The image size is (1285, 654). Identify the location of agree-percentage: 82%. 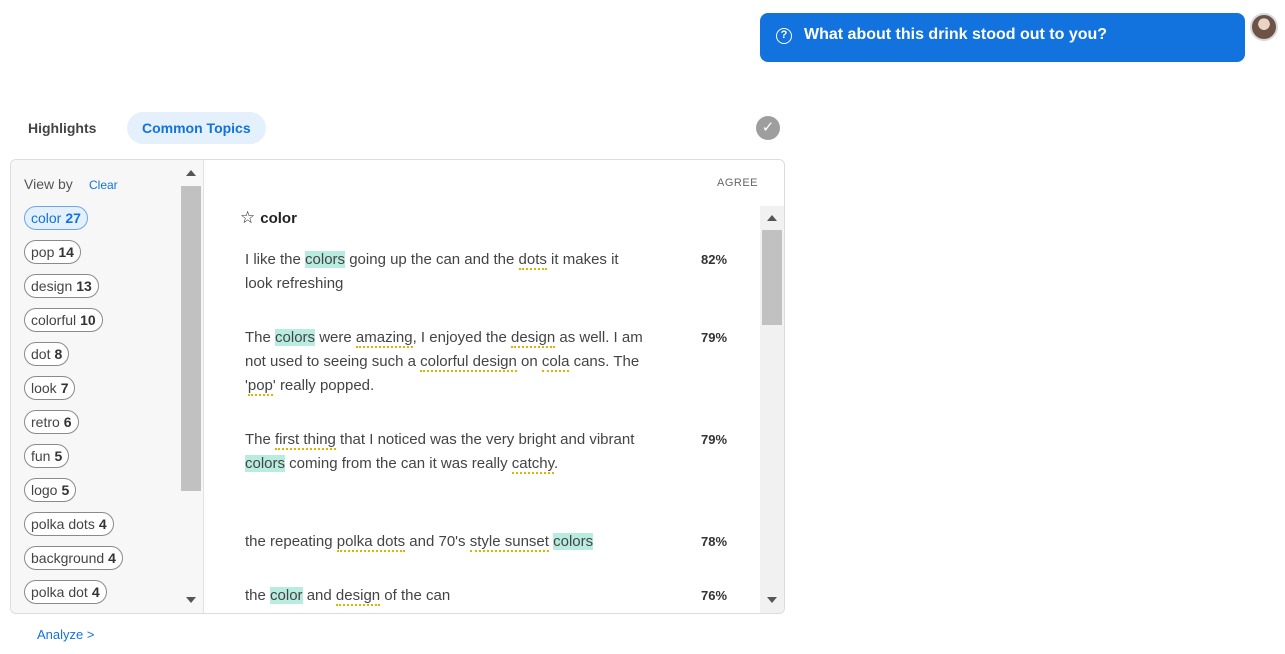
(714, 259).